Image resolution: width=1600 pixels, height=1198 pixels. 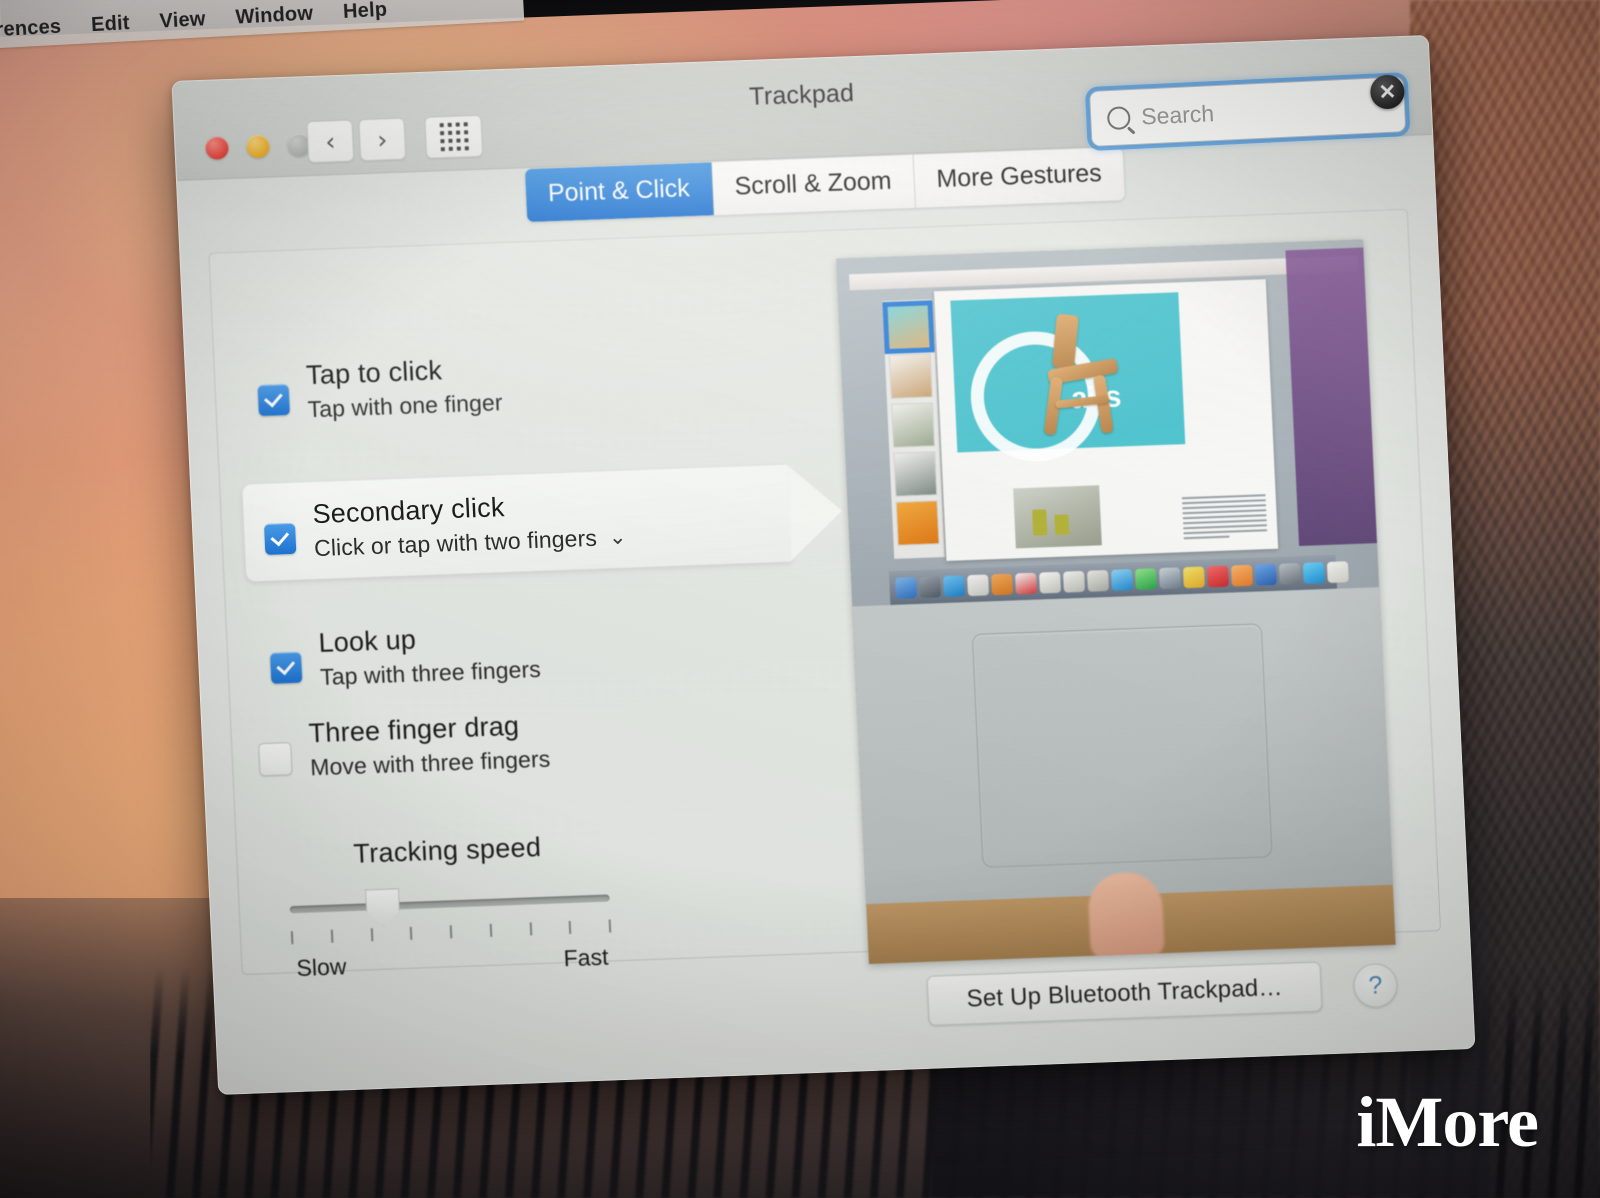 What do you see at coordinates (414, 729) in the screenshot?
I see `option-title: Three finger drag` at bounding box center [414, 729].